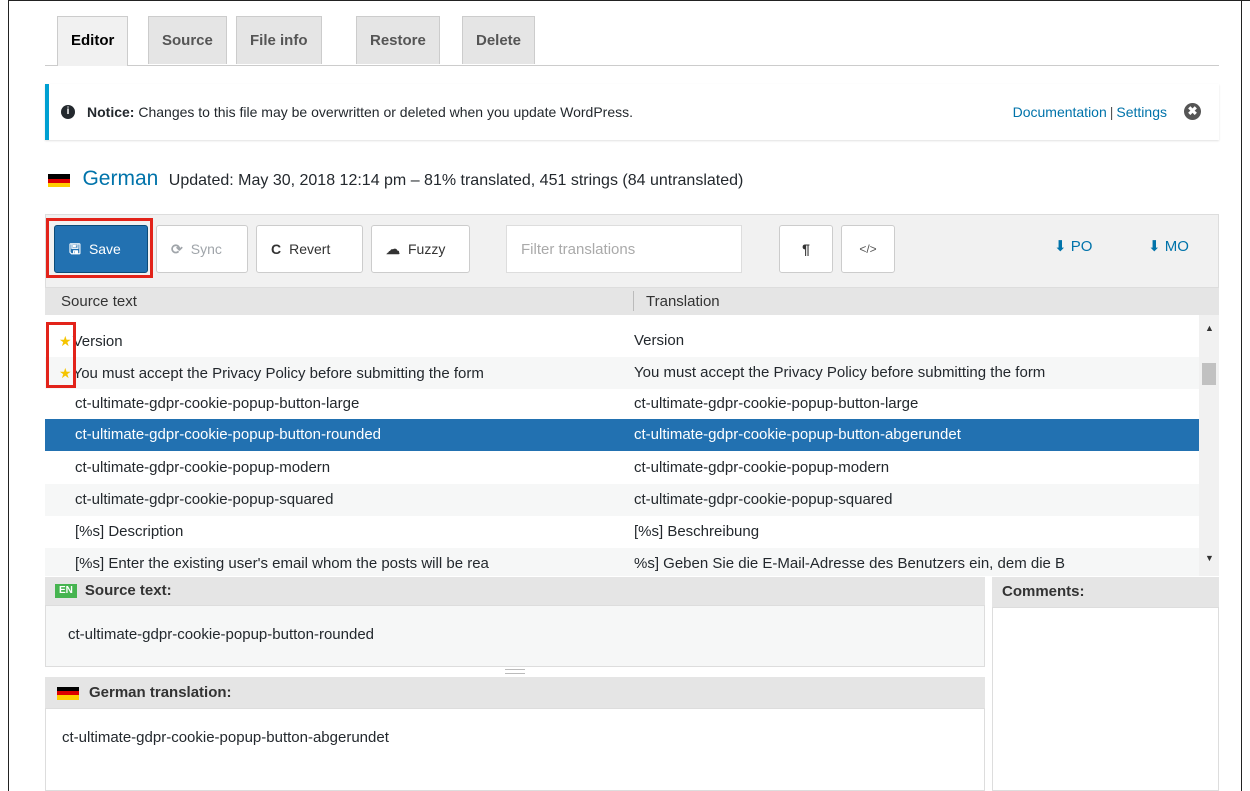  Describe the element at coordinates (868, 249) in the screenshot. I see `code-view-button: </>` at that location.